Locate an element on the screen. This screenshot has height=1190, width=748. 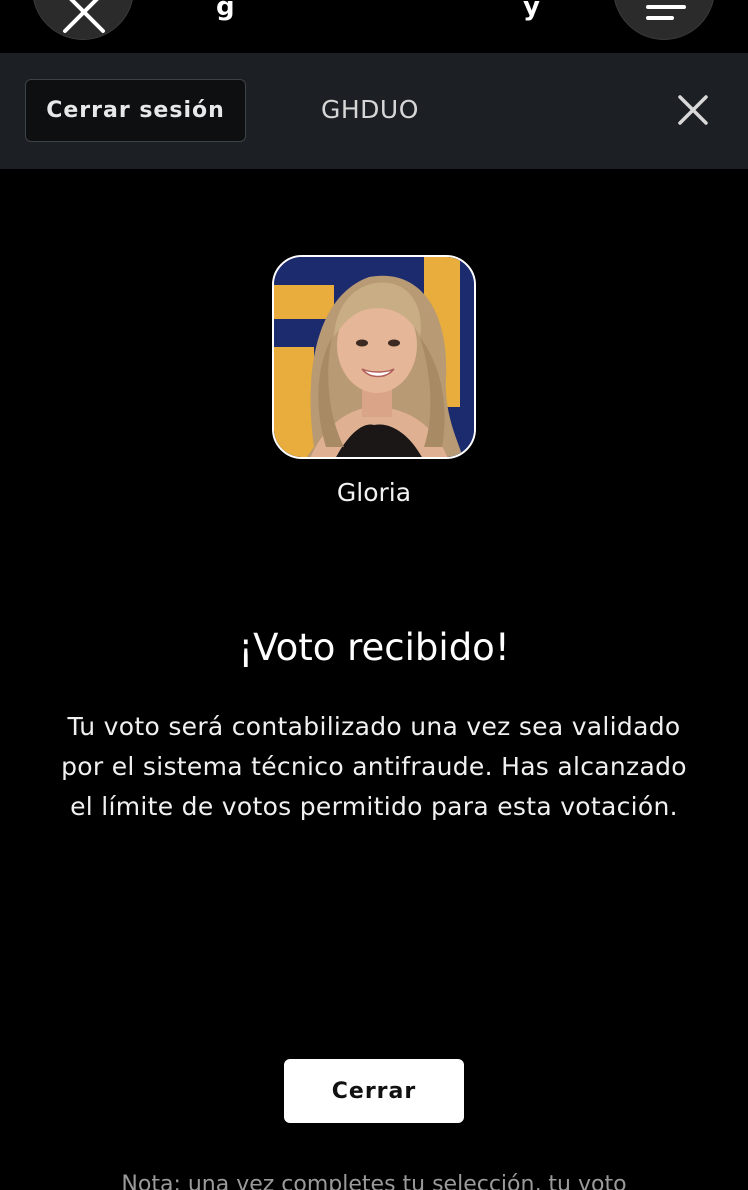
candidate-name: Gloria is located at coordinates (374, 492).